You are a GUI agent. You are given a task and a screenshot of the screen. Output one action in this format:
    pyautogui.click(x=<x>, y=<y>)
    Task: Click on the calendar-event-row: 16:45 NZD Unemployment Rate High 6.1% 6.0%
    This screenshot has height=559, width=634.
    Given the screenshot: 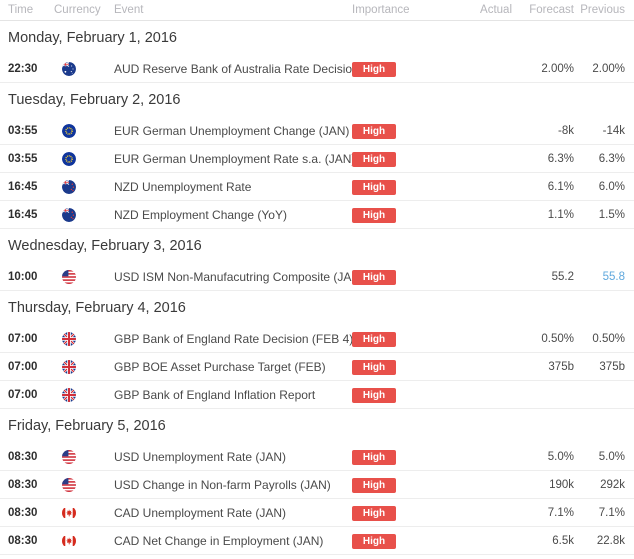 What is the action you would take?
    pyautogui.click(x=317, y=187)
    